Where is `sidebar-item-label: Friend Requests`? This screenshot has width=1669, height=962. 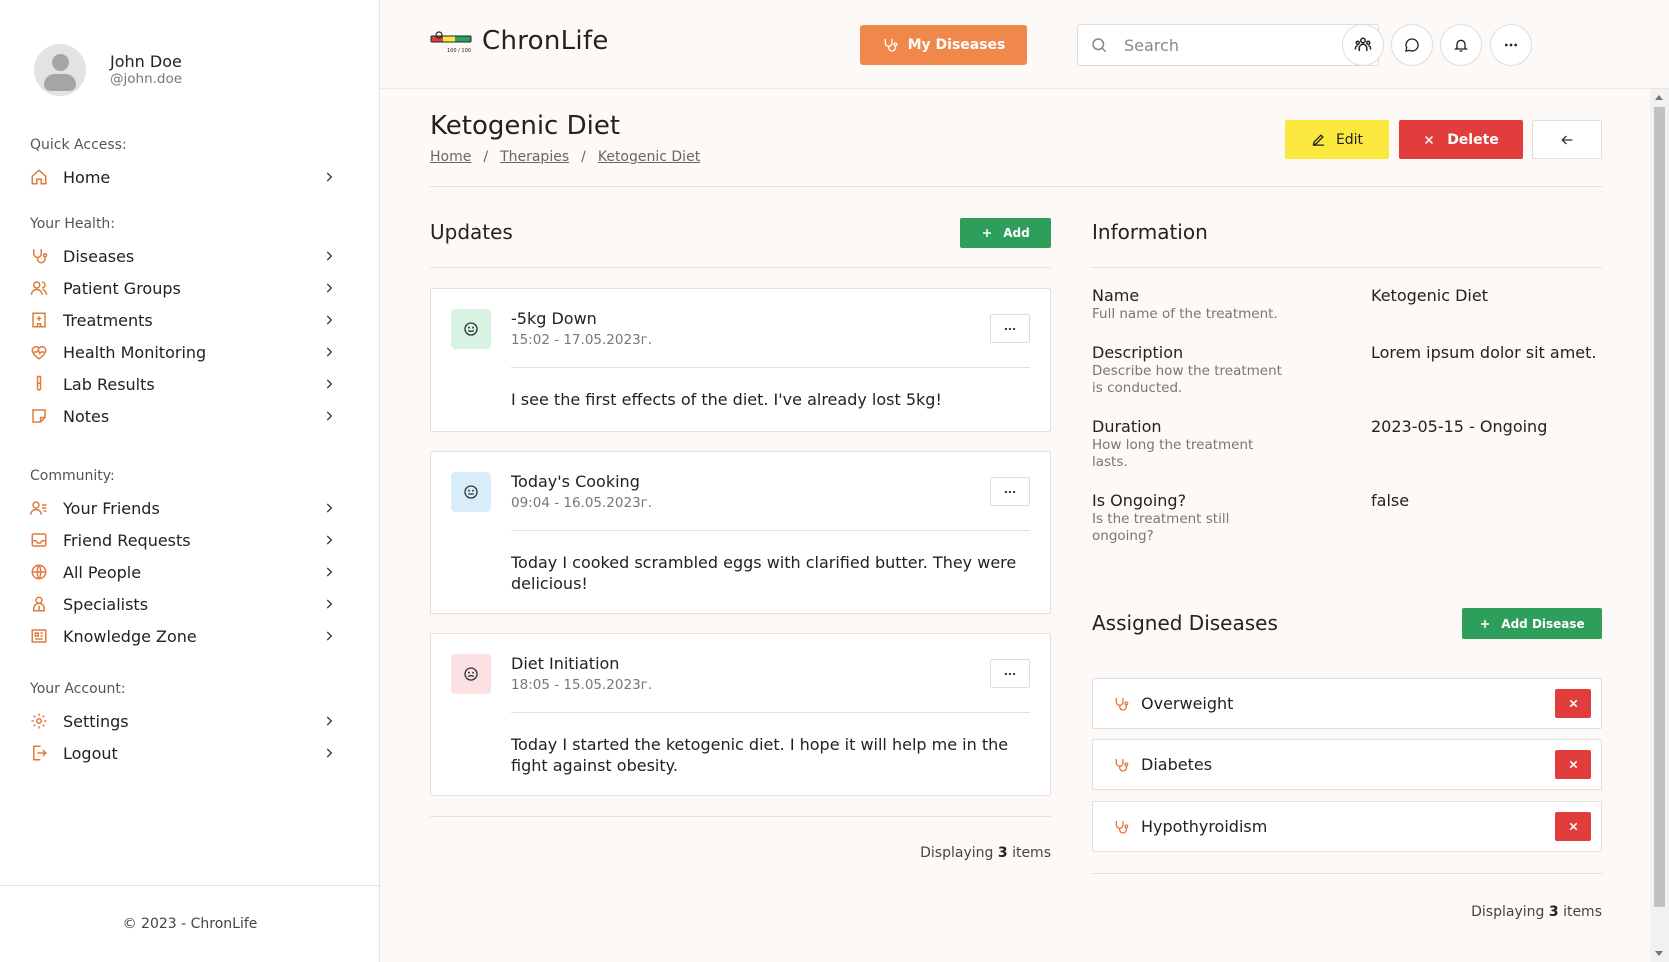
sidebar-item-label: Friend Requests is located at coordinates (127, 540).